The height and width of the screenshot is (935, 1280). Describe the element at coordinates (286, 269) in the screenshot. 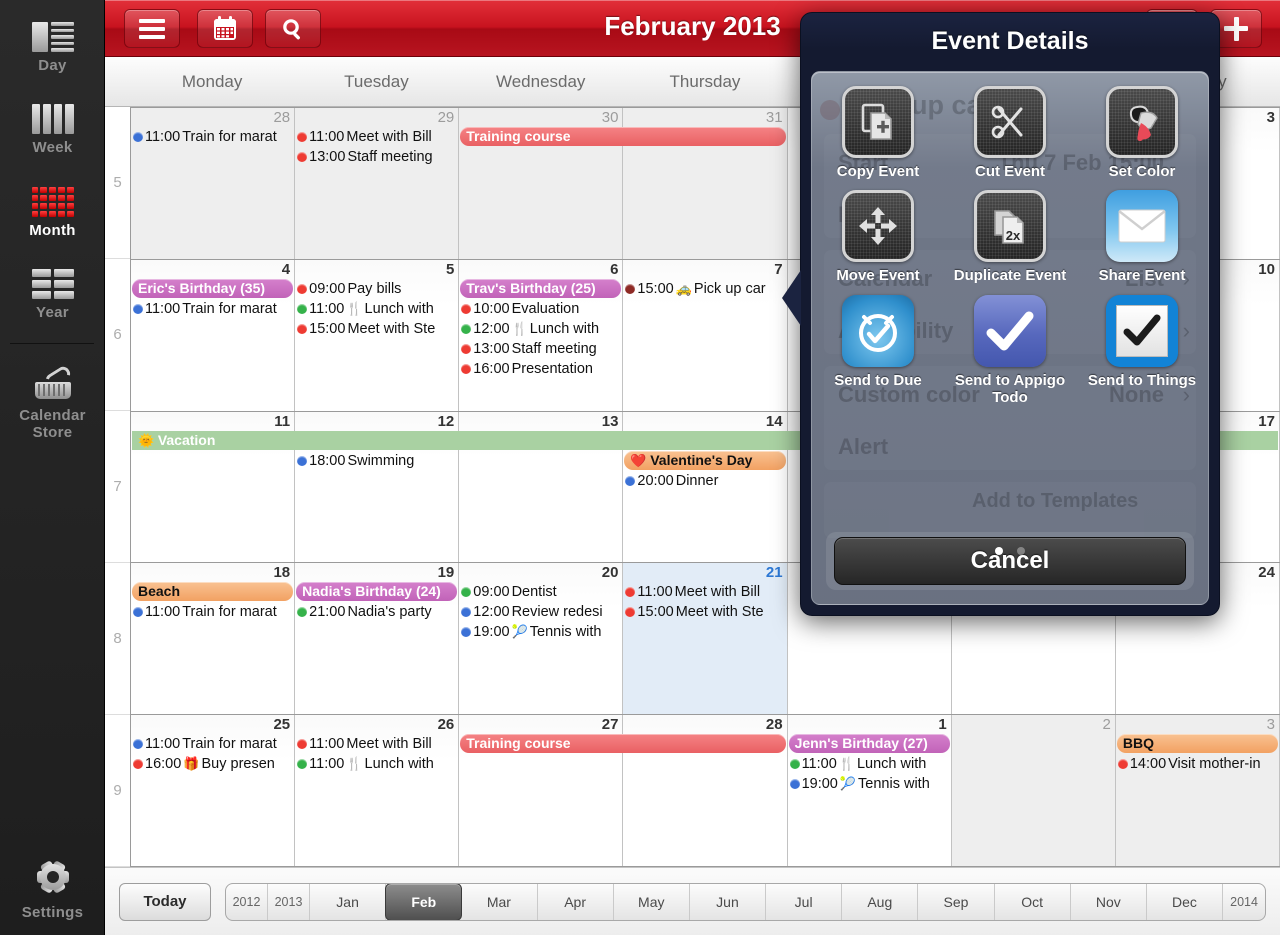

I see `day-number: 4` at that location.